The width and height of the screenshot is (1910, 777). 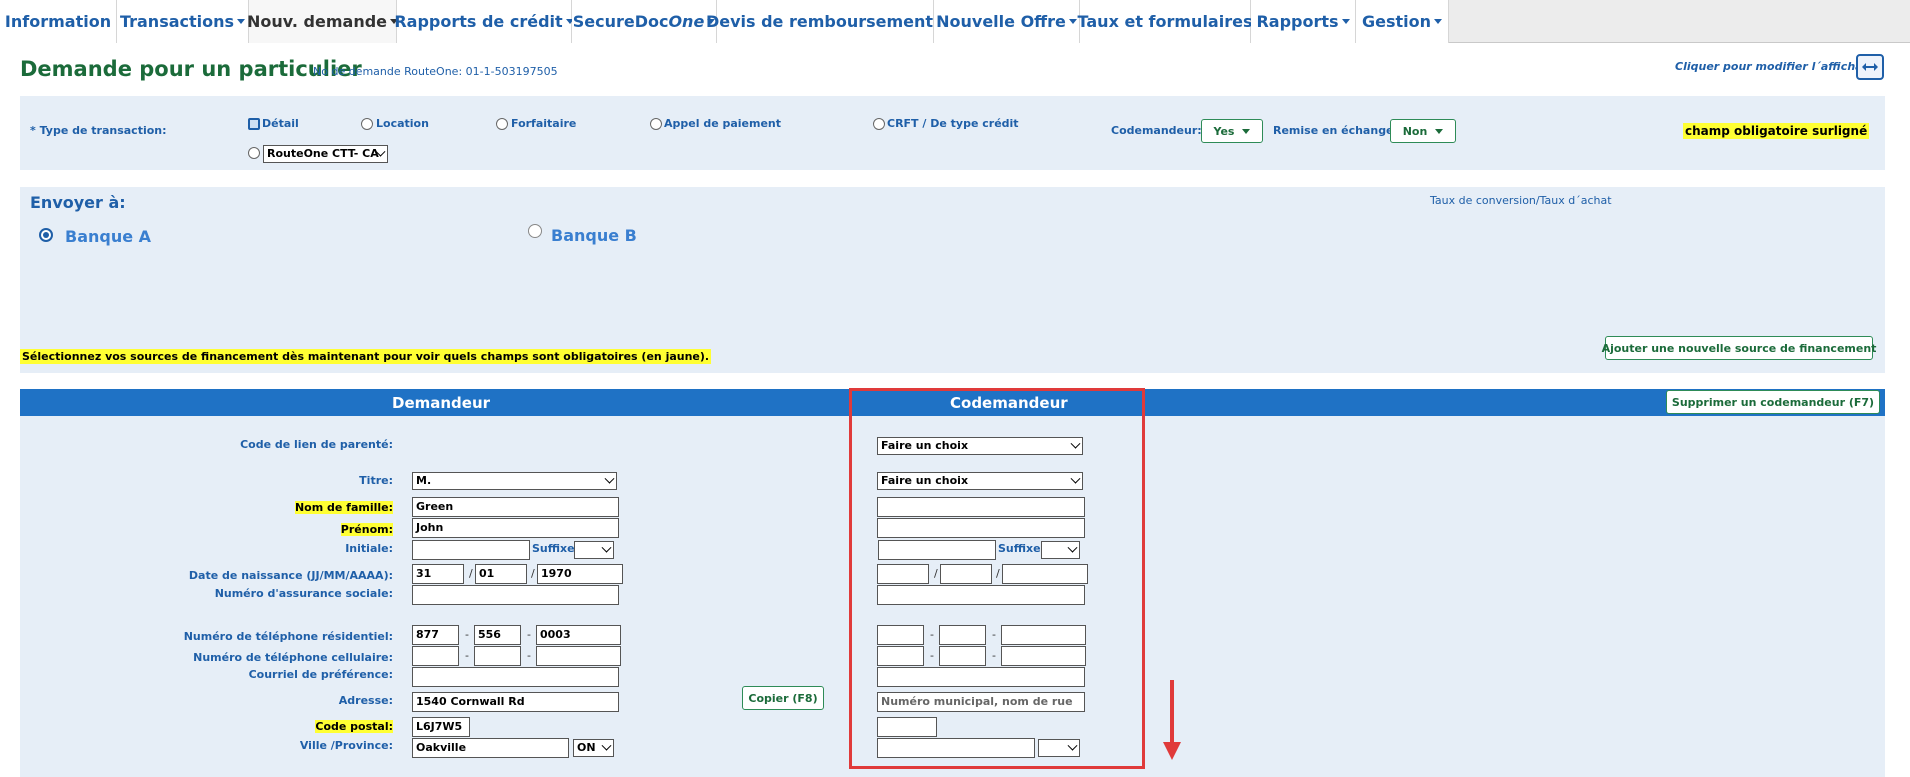 What do you see at coordinates (441, 727) in the screenshot?
I see `applicant-postal-code-input: L6J7W5` at bounding box center [441, 727].